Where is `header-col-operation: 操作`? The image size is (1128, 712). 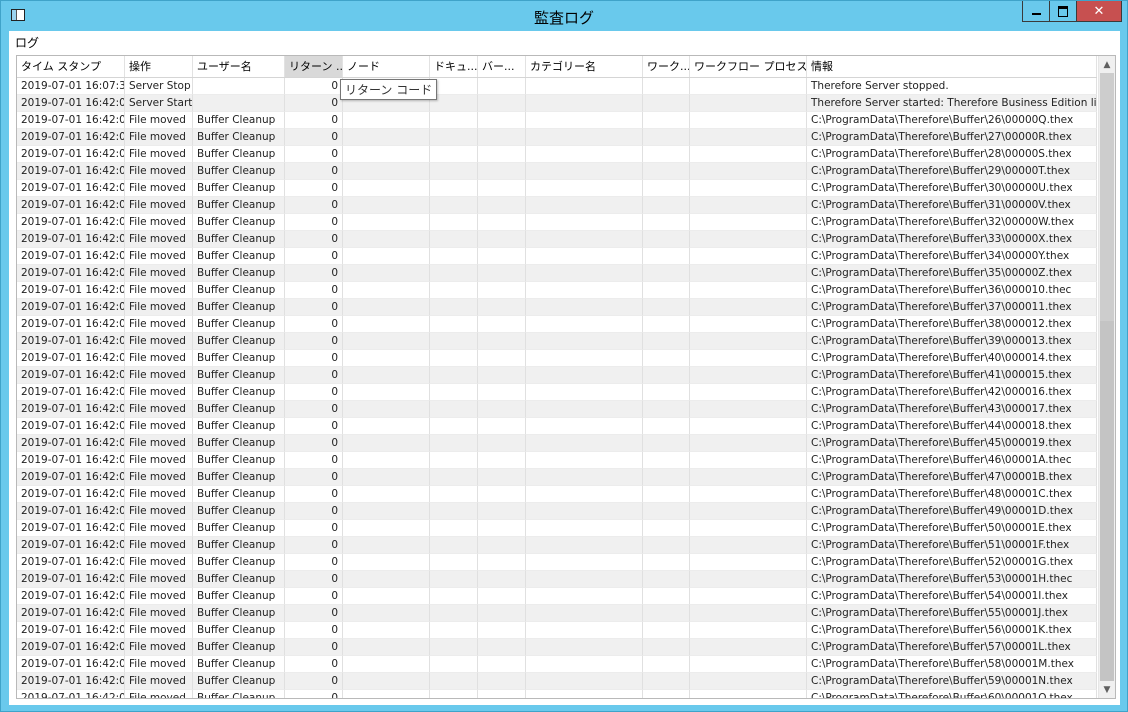 header-col-operation: 操作 is located at coordinates (159, 66).